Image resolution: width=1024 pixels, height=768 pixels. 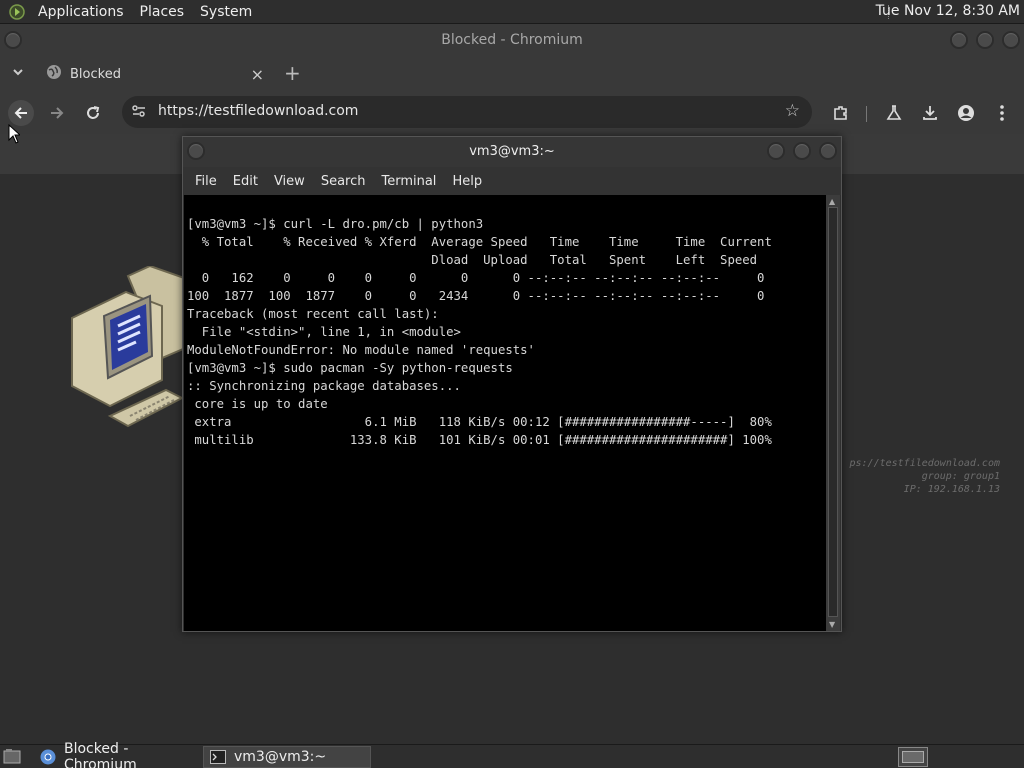 What do you see at coordinates (81, 12) in the screenshot?
I see `menu-applications: Applications` at bounding box center [81, 12].